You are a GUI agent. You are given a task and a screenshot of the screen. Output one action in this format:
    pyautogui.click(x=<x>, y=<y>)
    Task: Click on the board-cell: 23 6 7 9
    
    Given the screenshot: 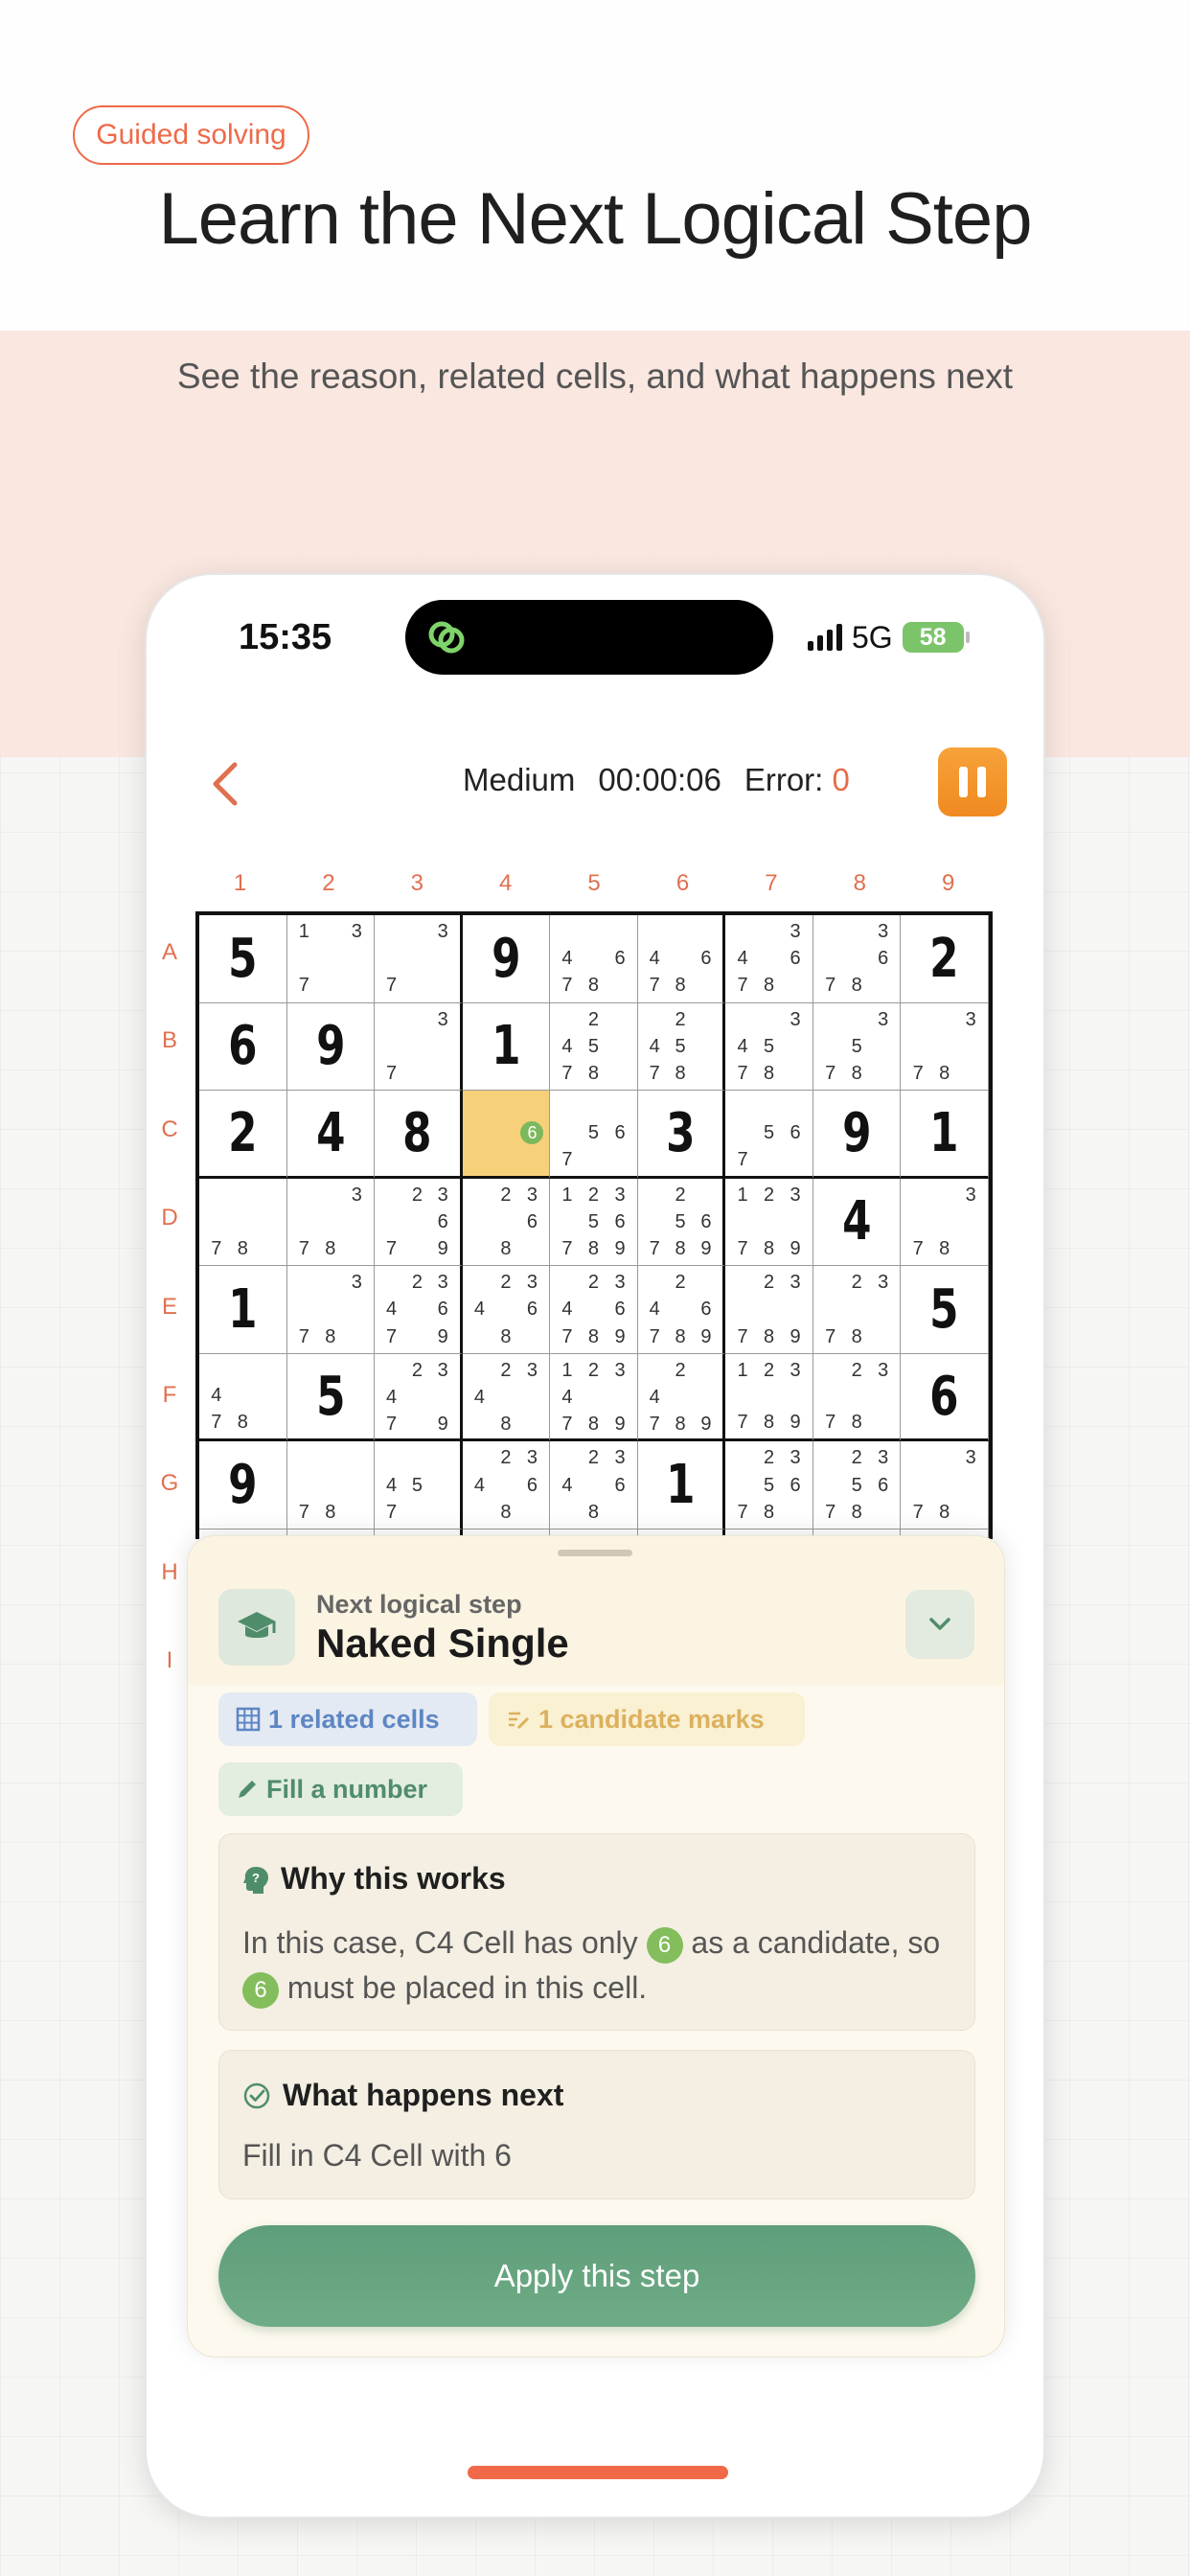 What is the action you would take?
    pyautogui.click(x=419, y=1222)
    